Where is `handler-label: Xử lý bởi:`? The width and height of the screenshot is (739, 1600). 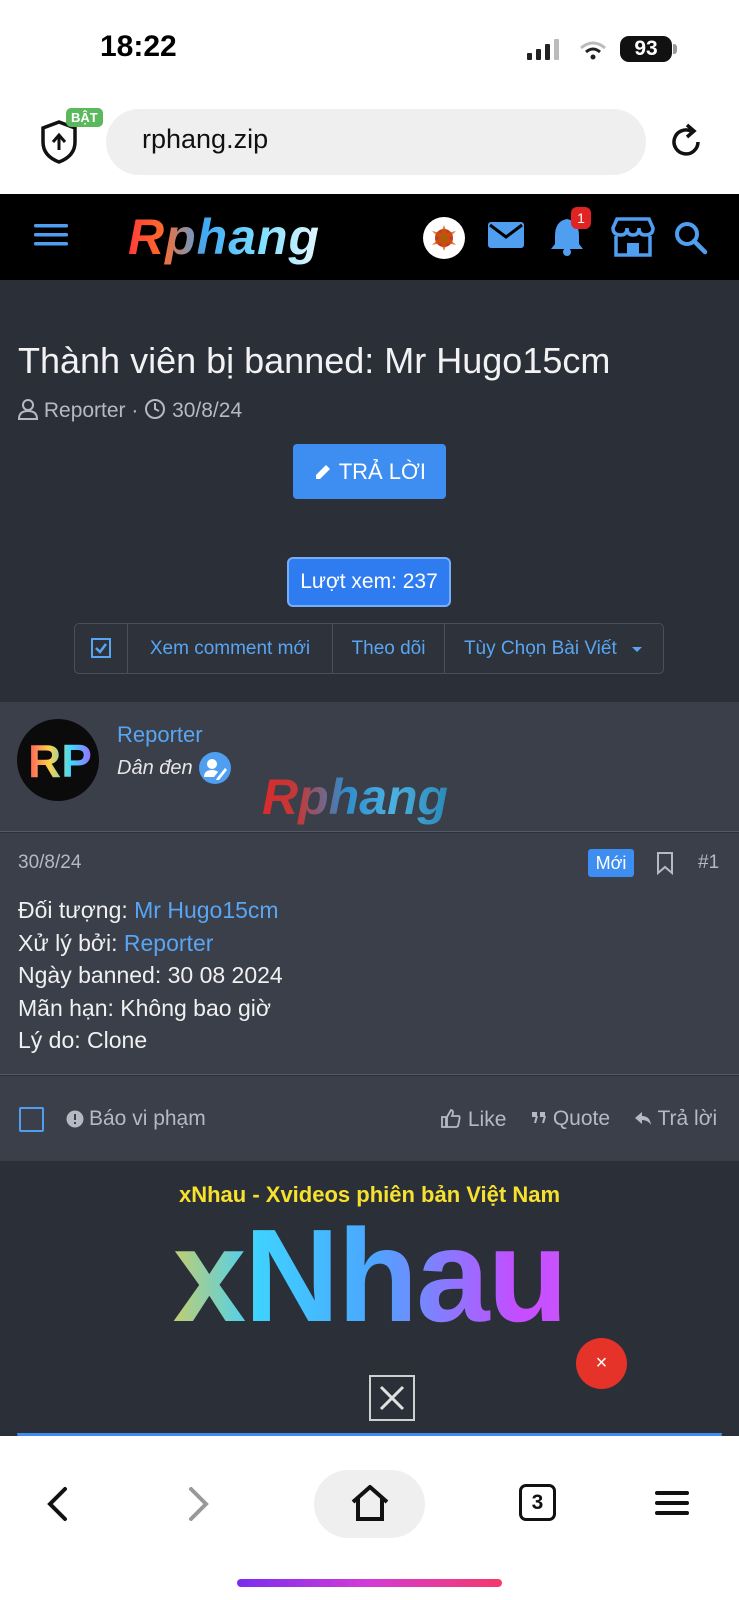
handler-label: Xử lý bởi: is located at coordinates (71, 943).